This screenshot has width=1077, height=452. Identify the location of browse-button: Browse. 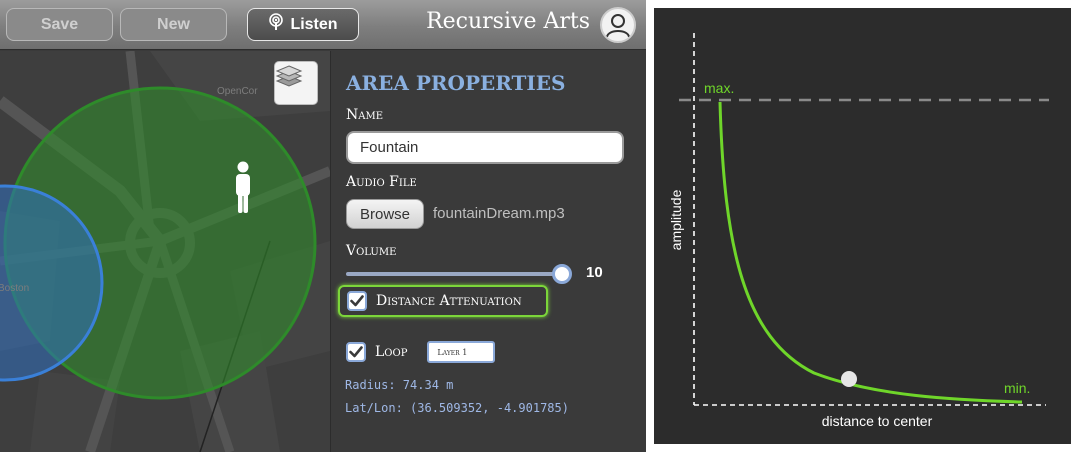
(385, 214).